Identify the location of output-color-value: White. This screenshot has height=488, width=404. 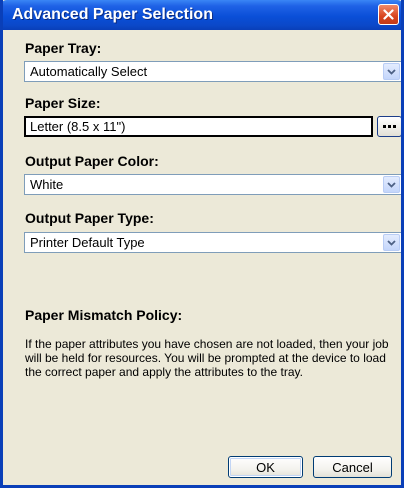
(47, 184).